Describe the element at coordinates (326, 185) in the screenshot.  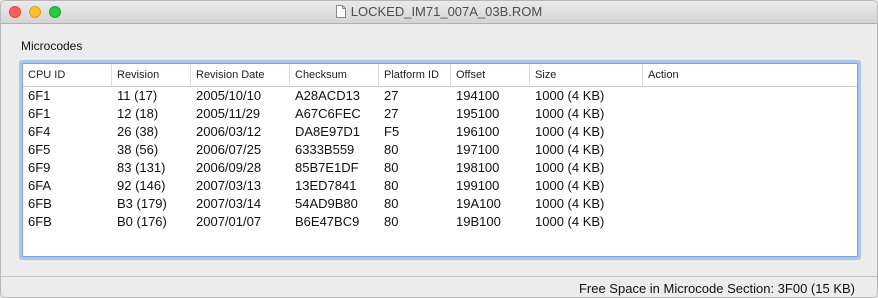
I see `cell-checksum: 13ED7841` at that location.